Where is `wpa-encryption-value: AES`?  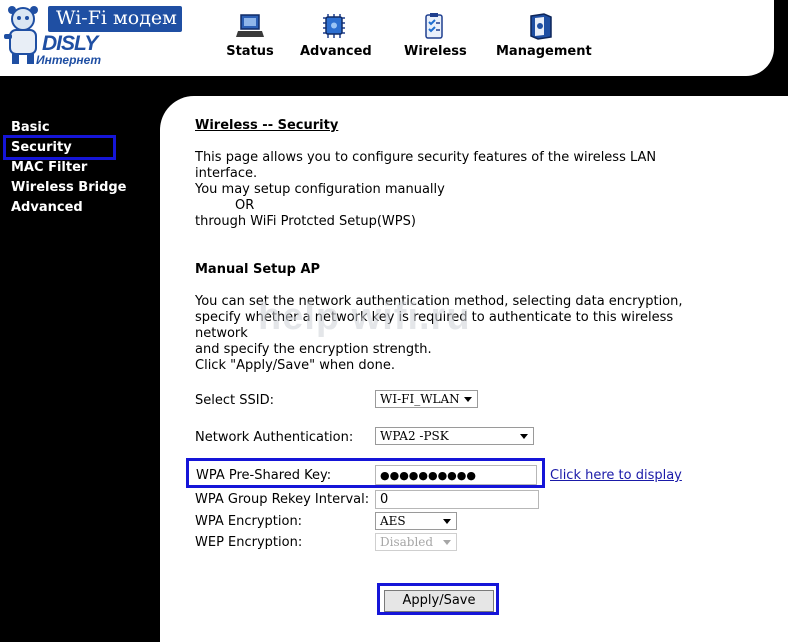
wpa-encryption-value: AES is located at coordinates (393, 521).